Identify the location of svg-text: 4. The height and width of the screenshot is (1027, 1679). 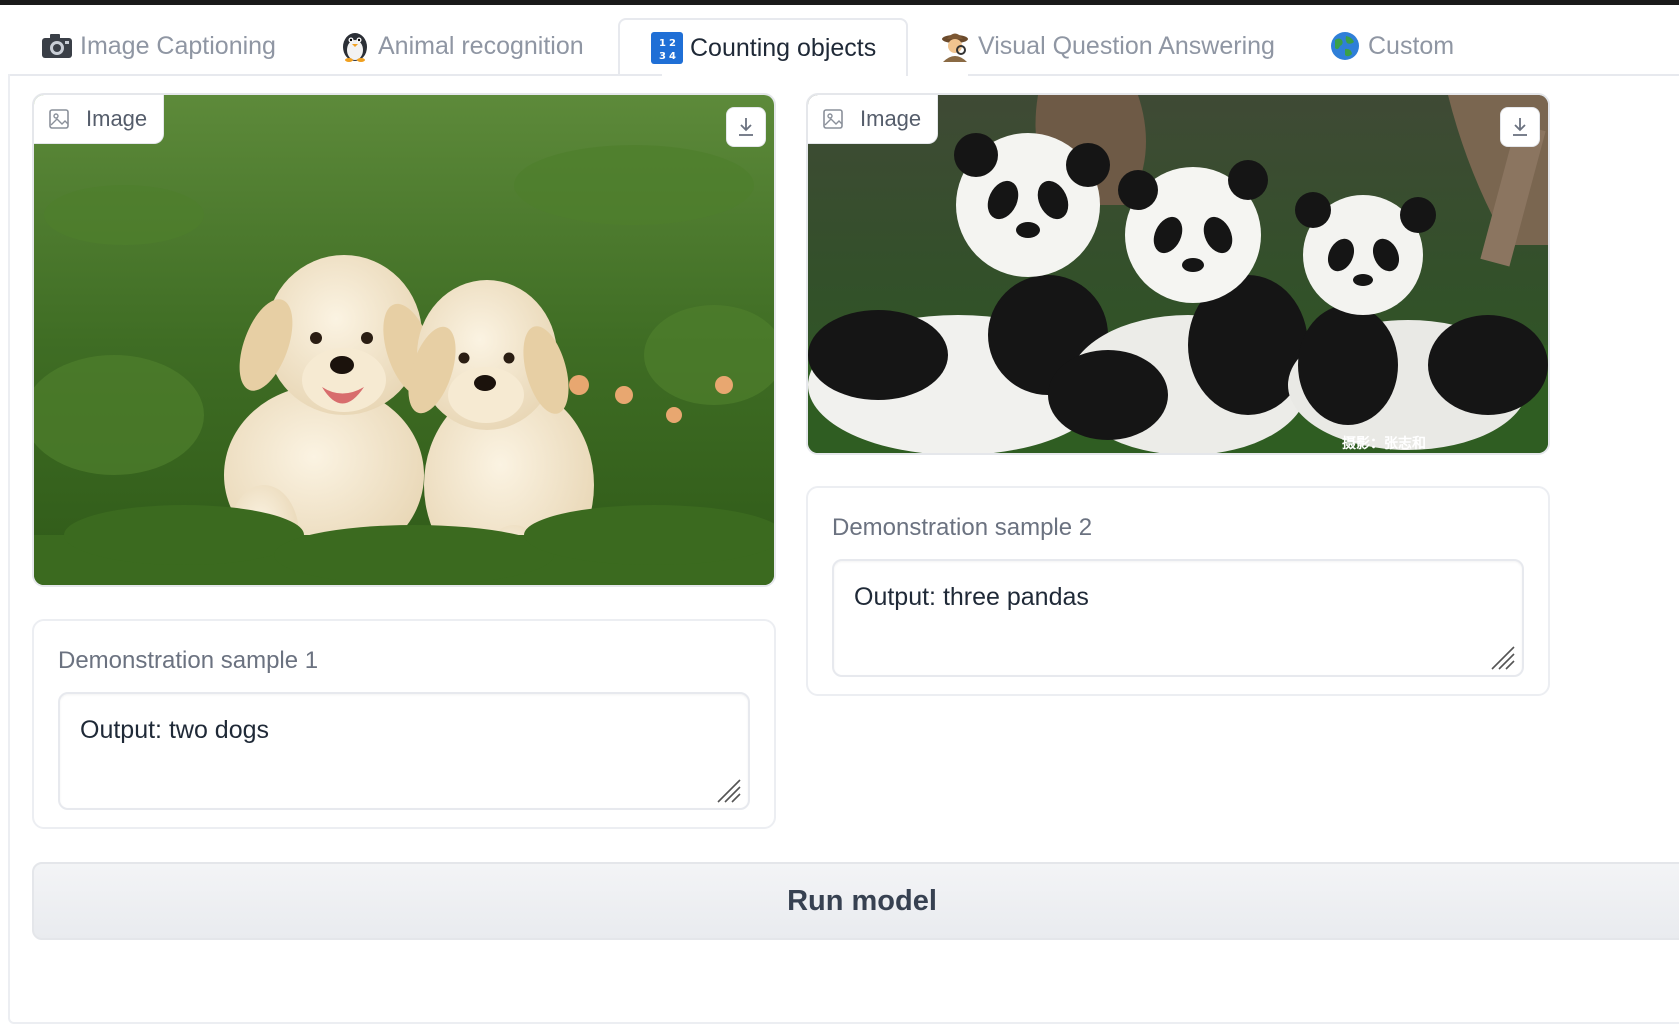
(672, 56).